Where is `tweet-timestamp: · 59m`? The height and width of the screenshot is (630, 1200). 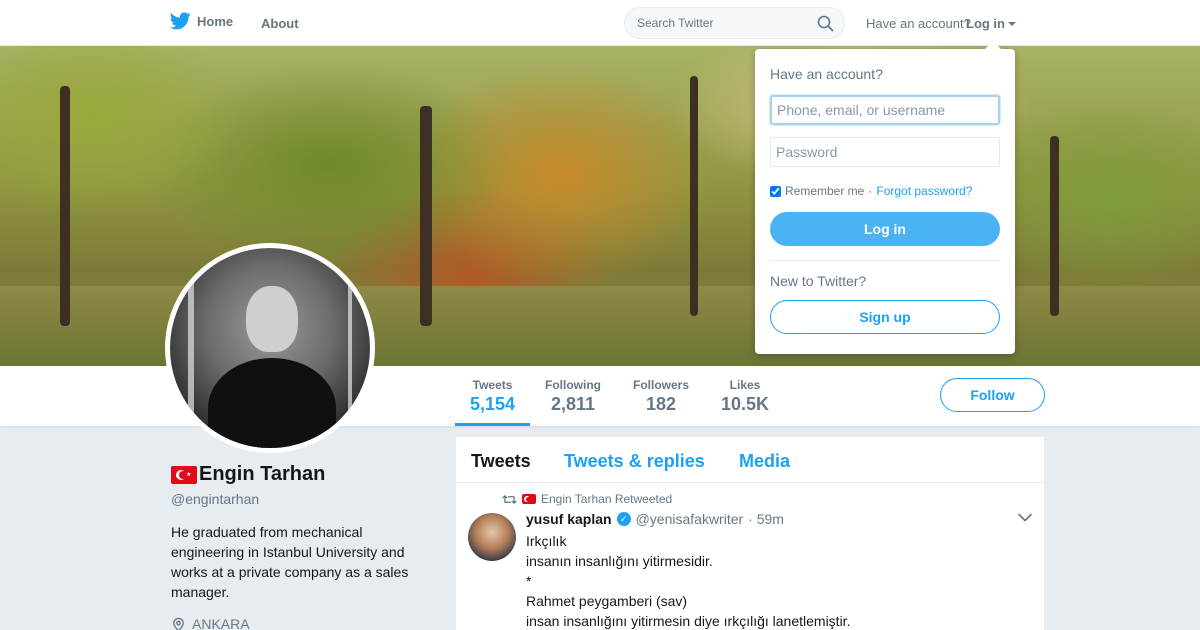
tweet-timestamp: · 59m is located at coordinates (766, 519).